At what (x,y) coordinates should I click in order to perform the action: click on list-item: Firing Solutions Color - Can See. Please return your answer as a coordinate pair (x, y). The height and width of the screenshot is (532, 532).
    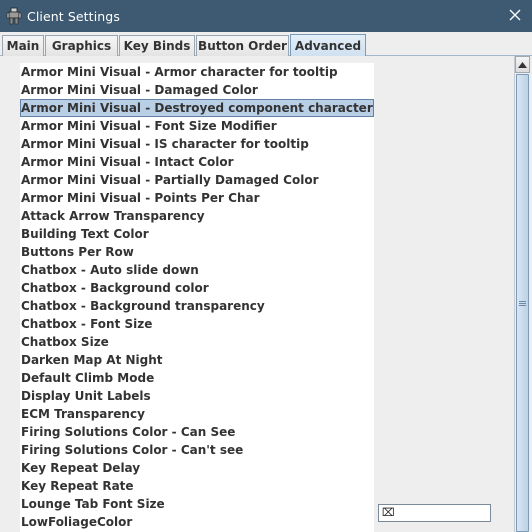
    Looking at the image, I should click on (197, 432).